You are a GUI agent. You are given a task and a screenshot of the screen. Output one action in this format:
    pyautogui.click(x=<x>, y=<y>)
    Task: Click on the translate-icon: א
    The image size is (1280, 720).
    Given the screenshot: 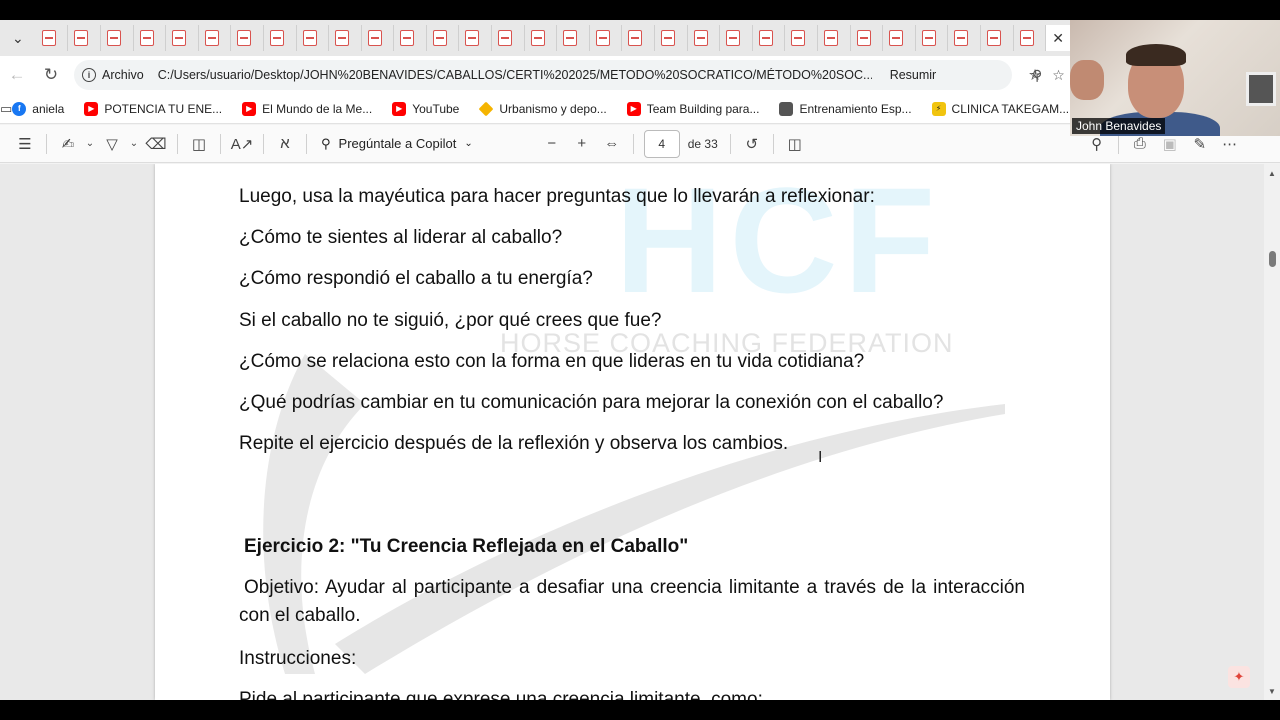 What is the action you would take?
    pyautogui.click(x=285, y=143)
    